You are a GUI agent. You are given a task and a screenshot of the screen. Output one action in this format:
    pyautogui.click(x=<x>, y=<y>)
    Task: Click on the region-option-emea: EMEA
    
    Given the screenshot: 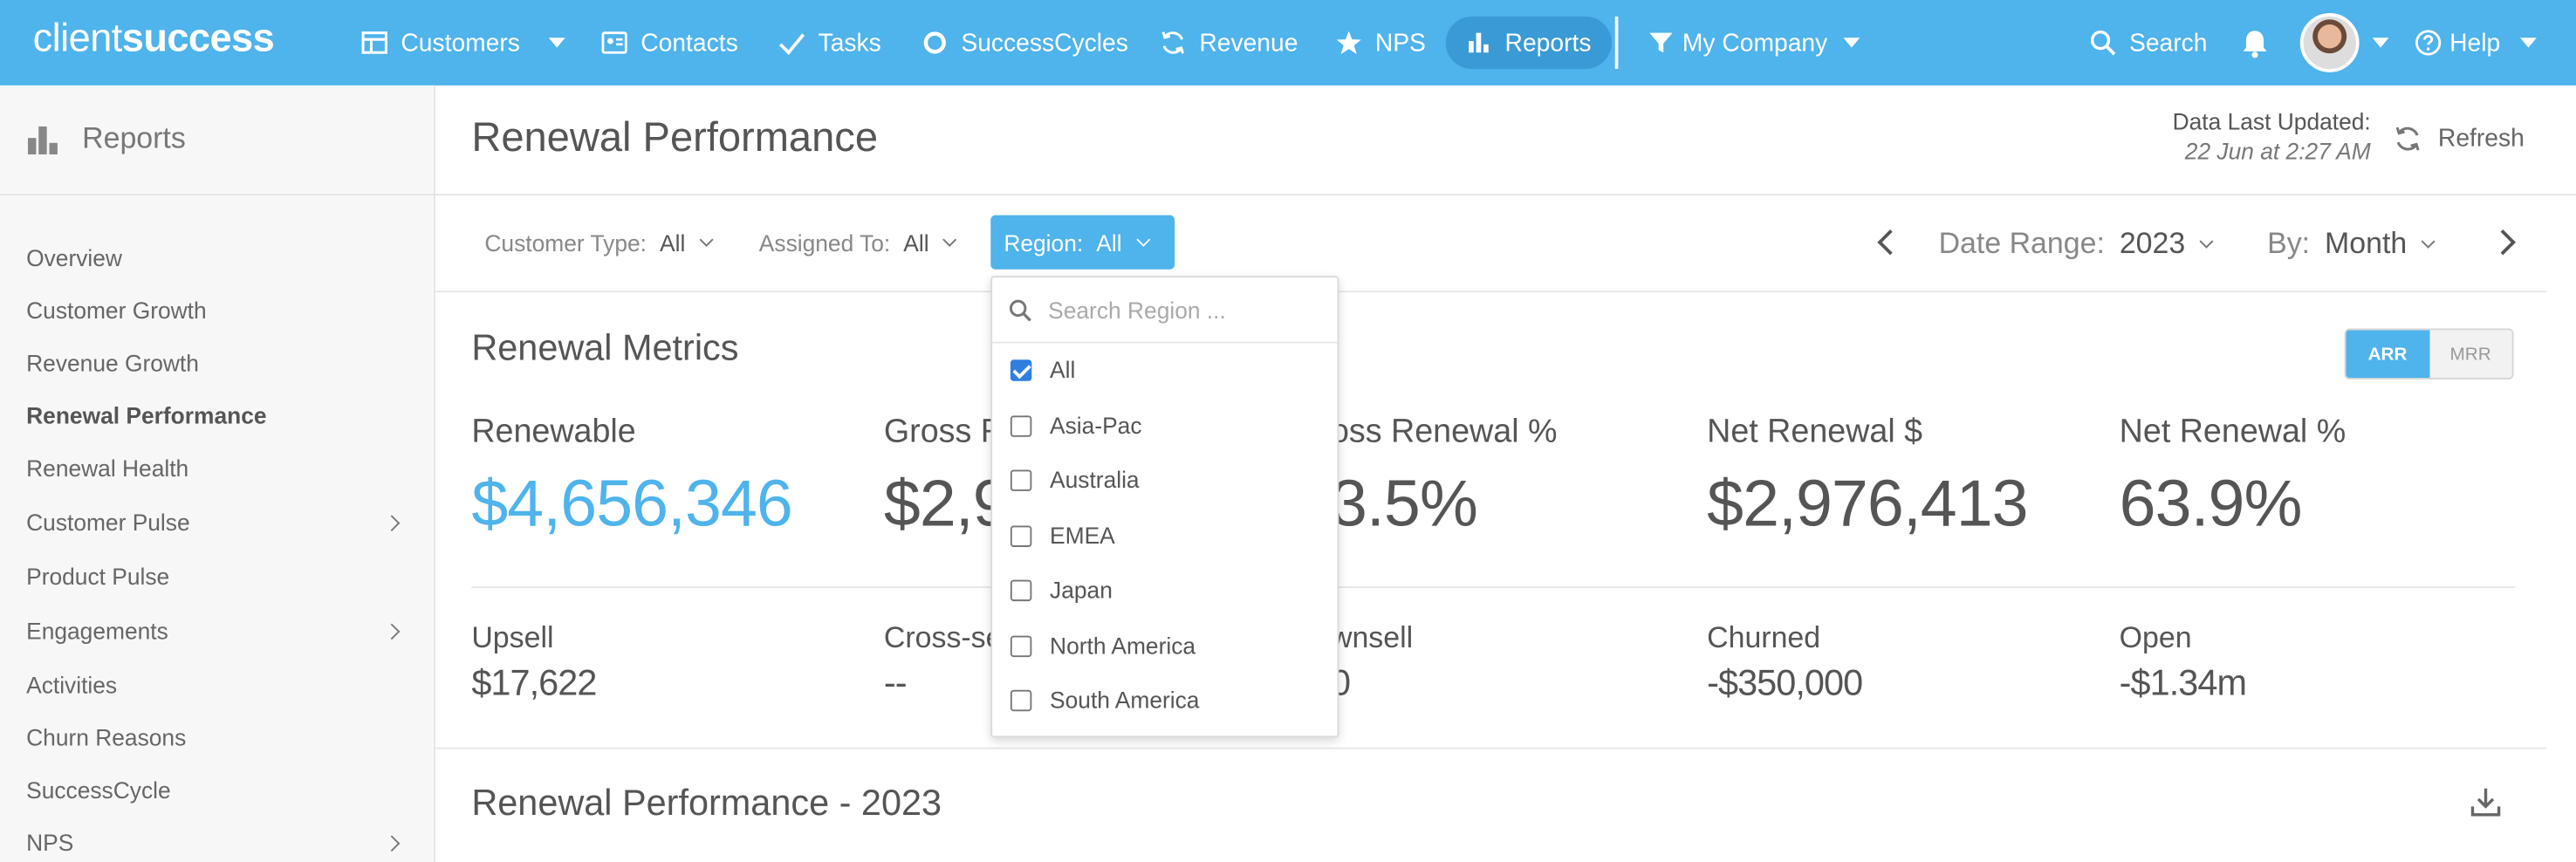 What is the action you would take?
    pyautogui.click(x=1062, y=536)
    